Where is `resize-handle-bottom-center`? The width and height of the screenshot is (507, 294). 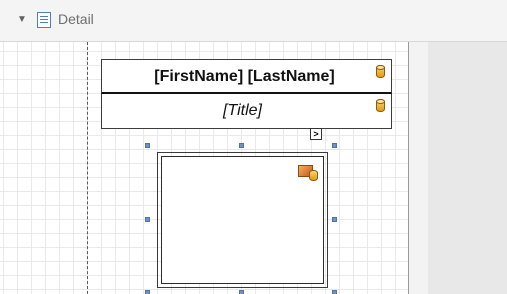
resize-handle-bottom-center is located at coordinates (241, 292).